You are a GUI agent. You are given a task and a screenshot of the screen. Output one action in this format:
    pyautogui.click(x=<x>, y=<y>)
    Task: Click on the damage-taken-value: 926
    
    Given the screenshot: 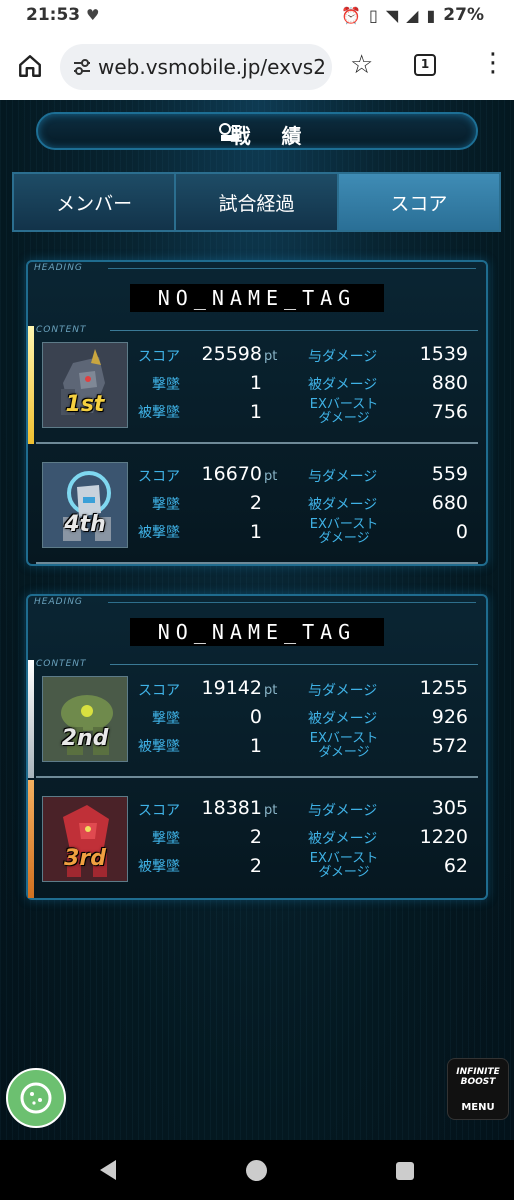 What is the action you would take?
    pyautogui.click(x=449, y=717)
    